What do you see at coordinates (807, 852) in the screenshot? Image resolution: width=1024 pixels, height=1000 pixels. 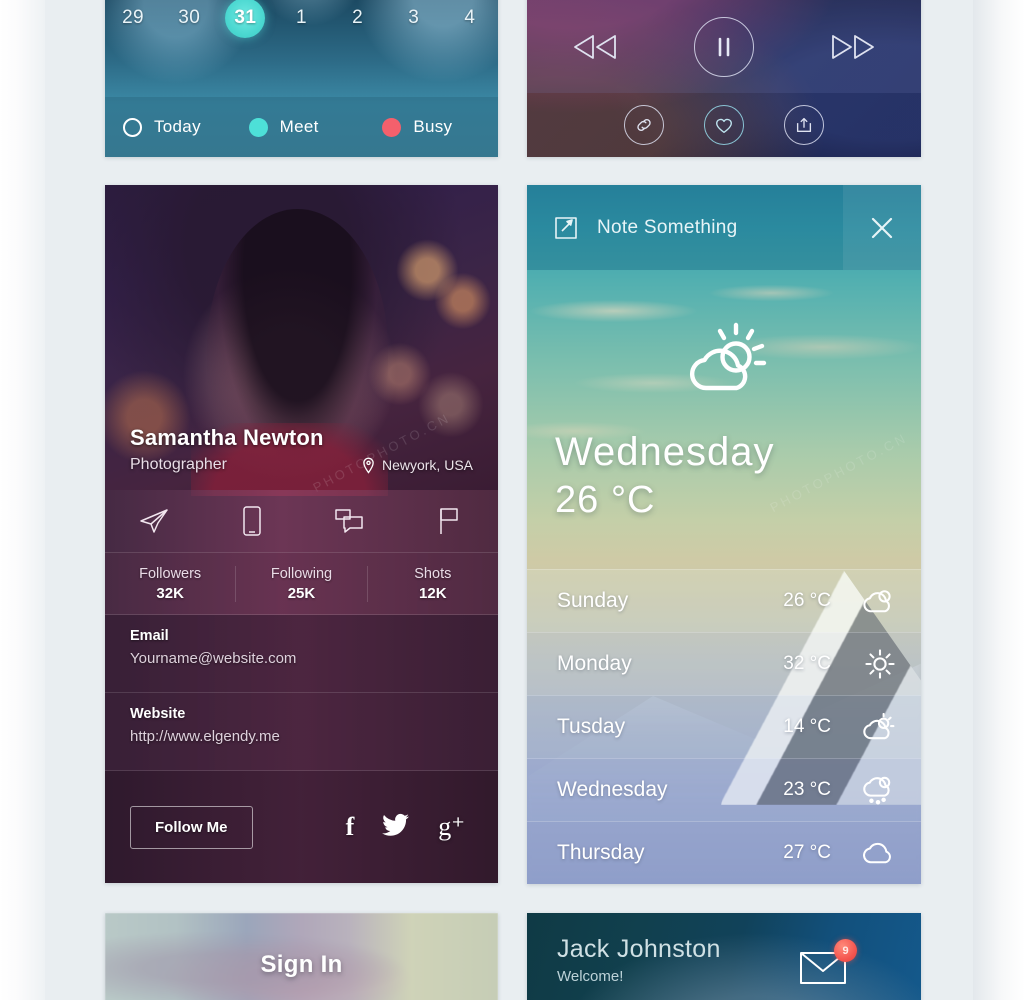 I see `forecast-temp: 27 °C` at bounding box center [807, 852].